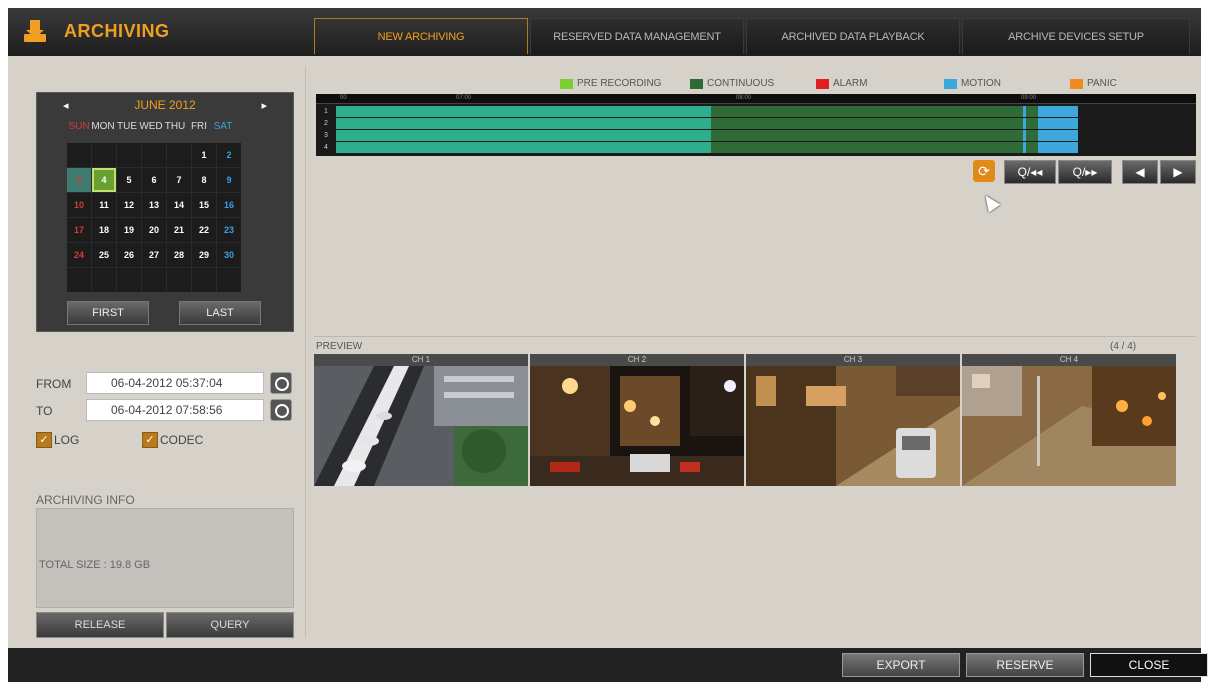 This screenshot has width=1209, height=682. Describe the element at coordinates (421, 36) in the screenshot. I see `tab-new-archiving: NEW ARCHIVING` at that location.